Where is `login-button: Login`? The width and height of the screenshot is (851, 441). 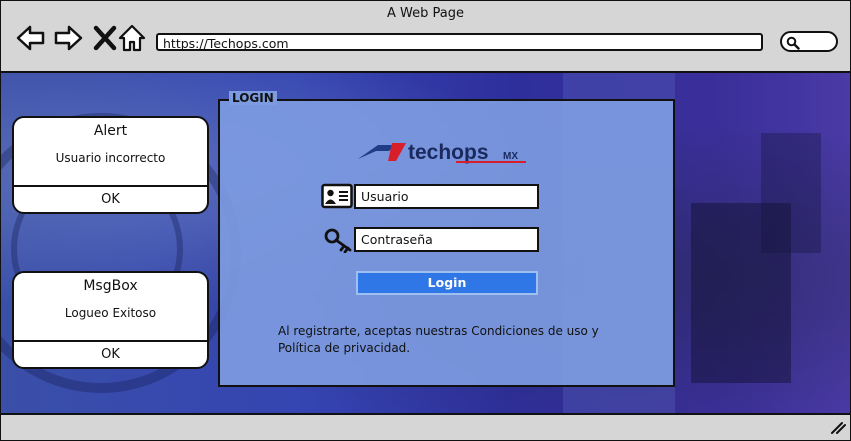 login-button: Login is located at coordinates (447, 283).